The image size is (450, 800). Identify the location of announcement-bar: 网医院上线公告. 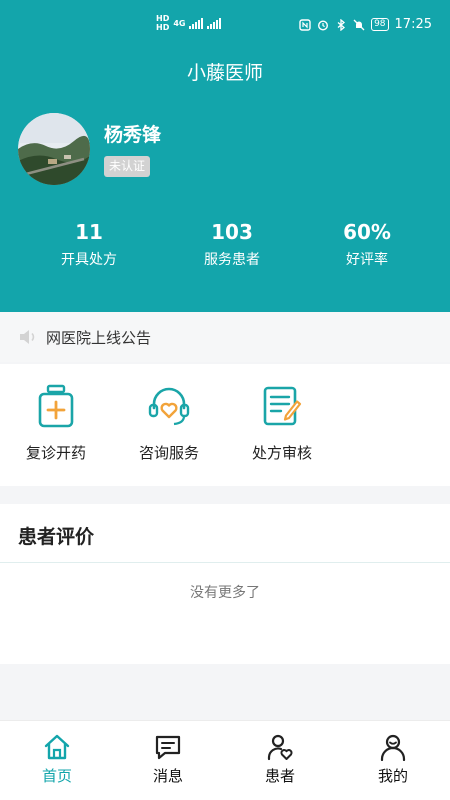
(225, 337).